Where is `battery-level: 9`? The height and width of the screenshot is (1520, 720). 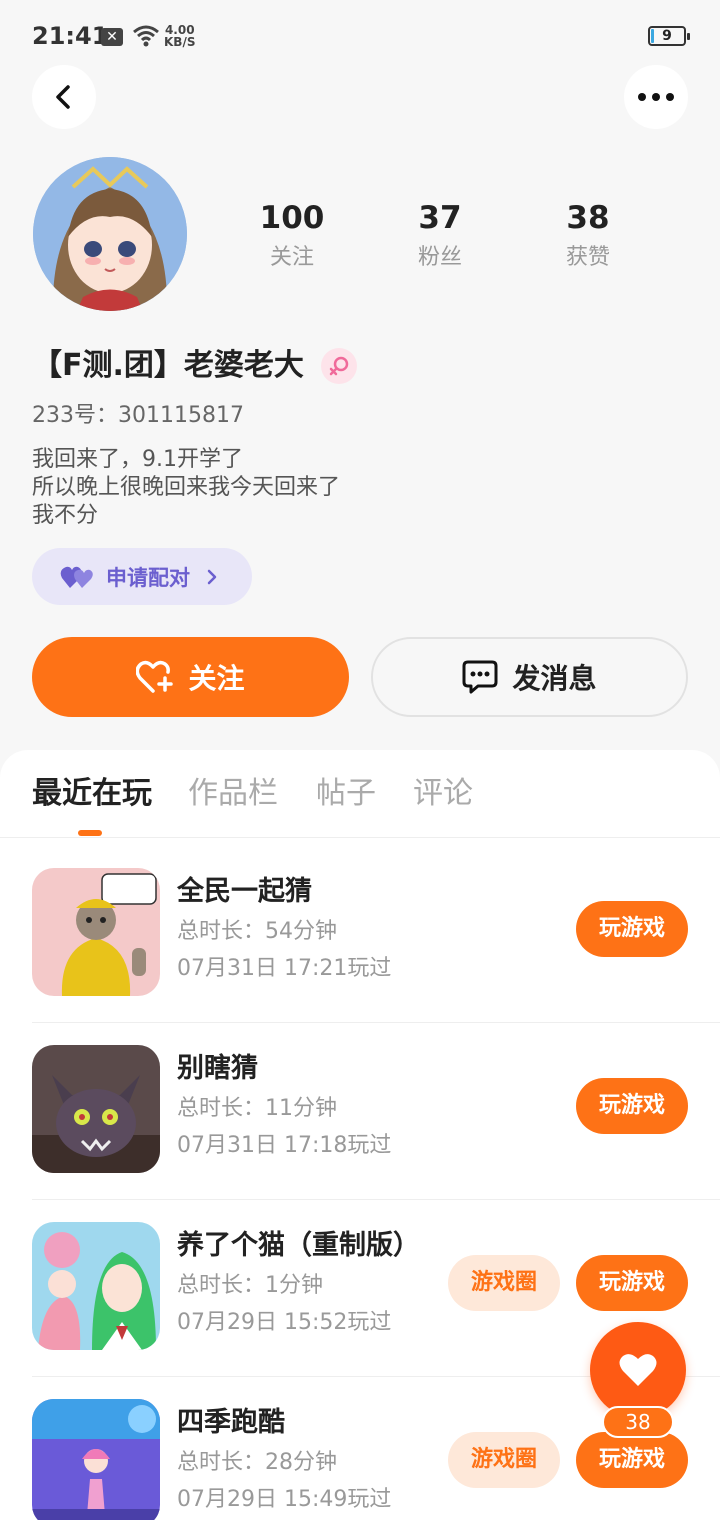
battery-level: 9 is located at coordinates (667, 36).